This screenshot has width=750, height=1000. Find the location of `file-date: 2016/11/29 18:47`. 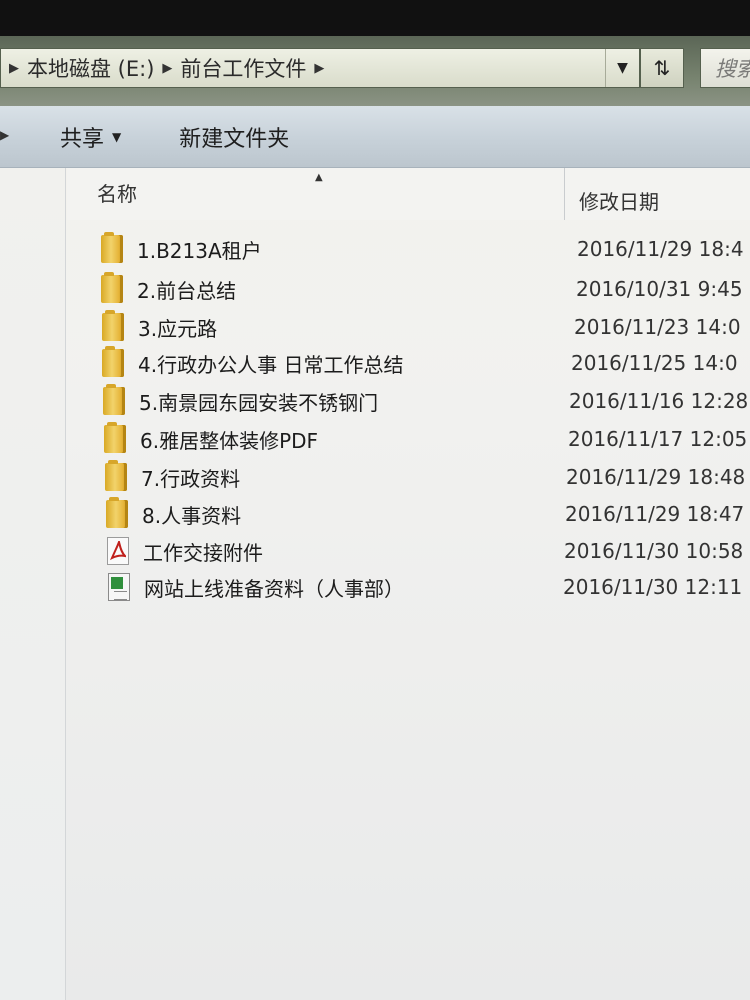

file-date: 2016/11/29 18:47 is located at coordinates (655, 514).